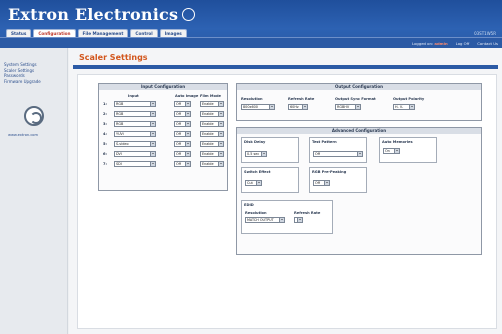  I want to click on auto-memories-select: On, so click(391, 151).